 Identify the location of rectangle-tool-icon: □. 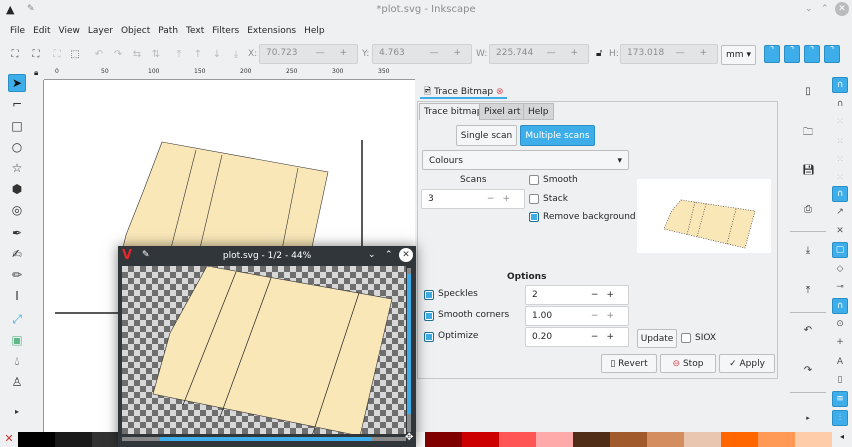
(17, 126).